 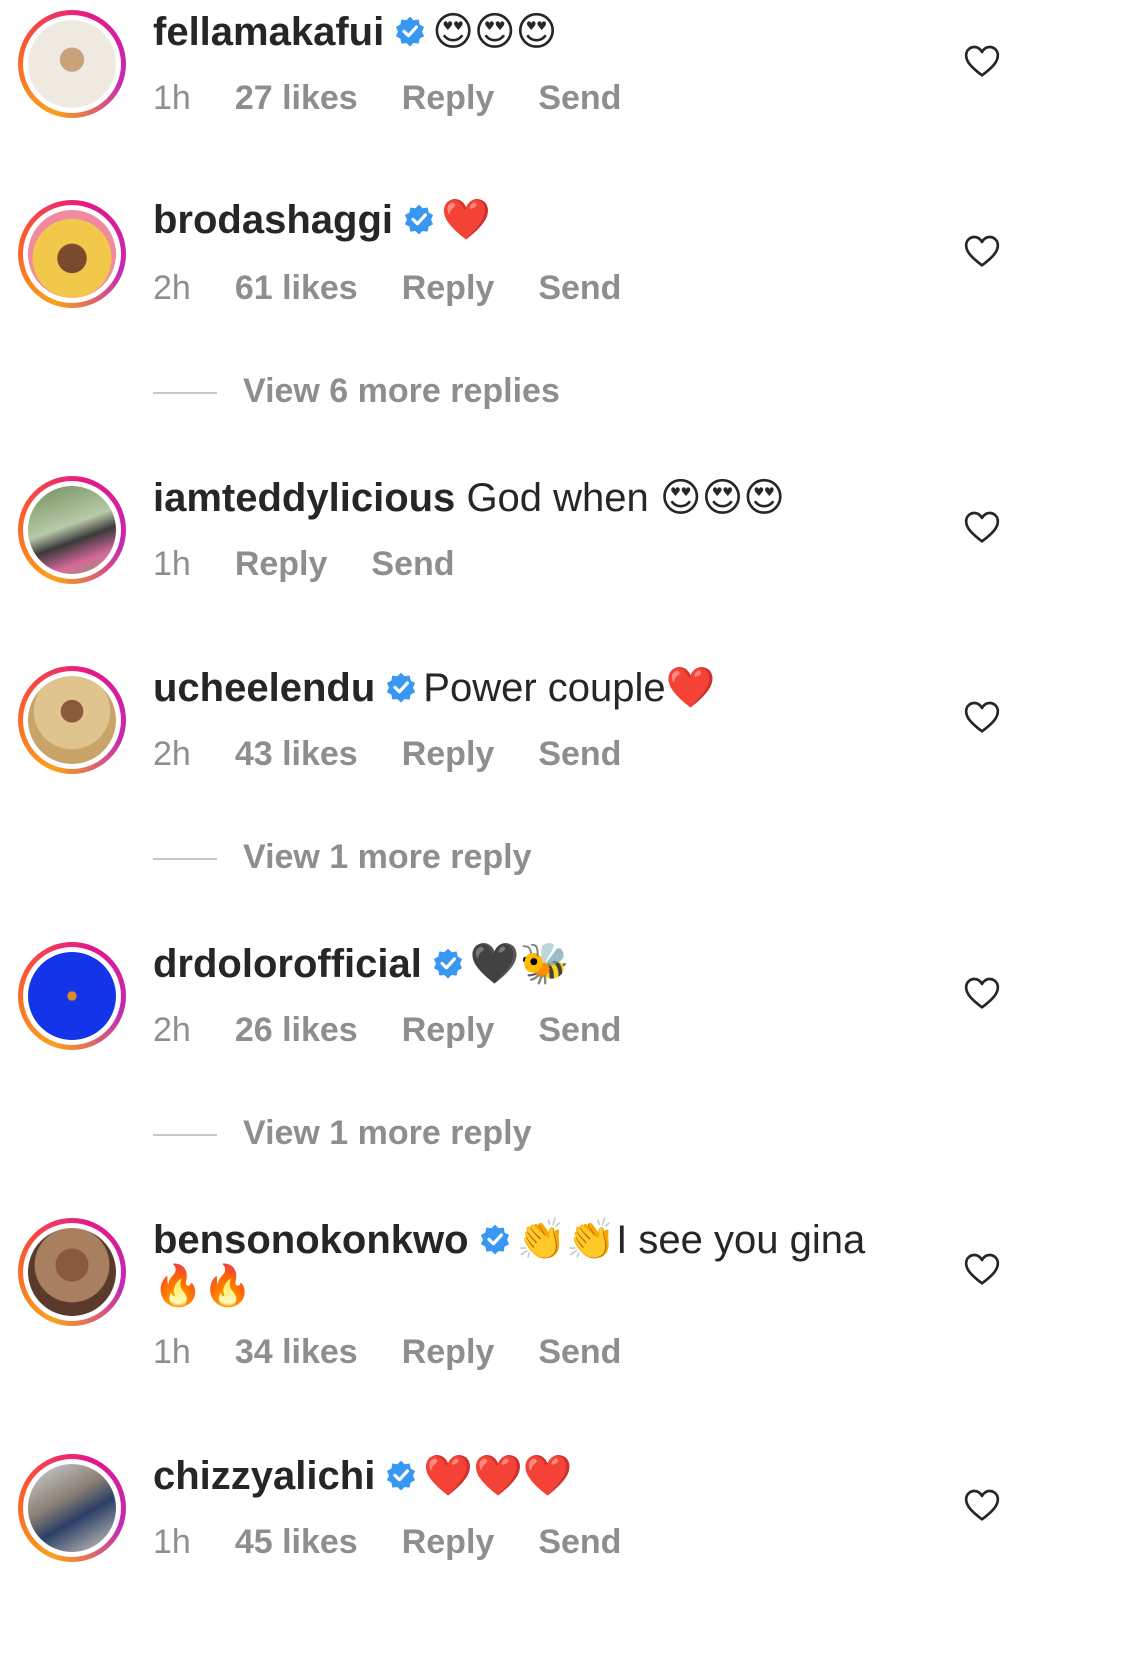 I want to click on comment-username: ucheelendu, so click(x=264, y=688).